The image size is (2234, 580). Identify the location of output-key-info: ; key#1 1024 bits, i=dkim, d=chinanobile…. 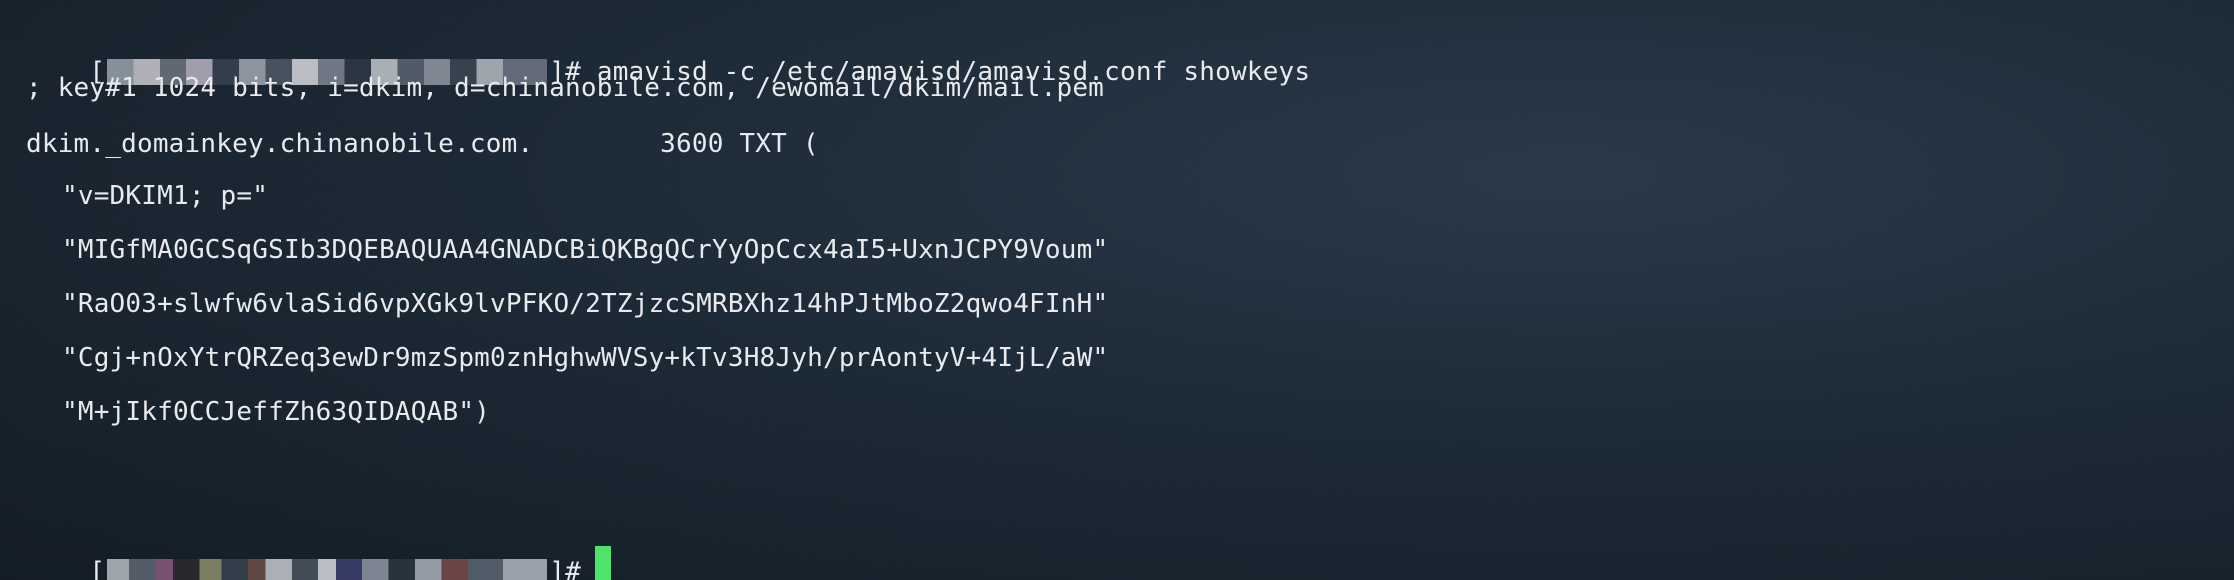
(565, 88).